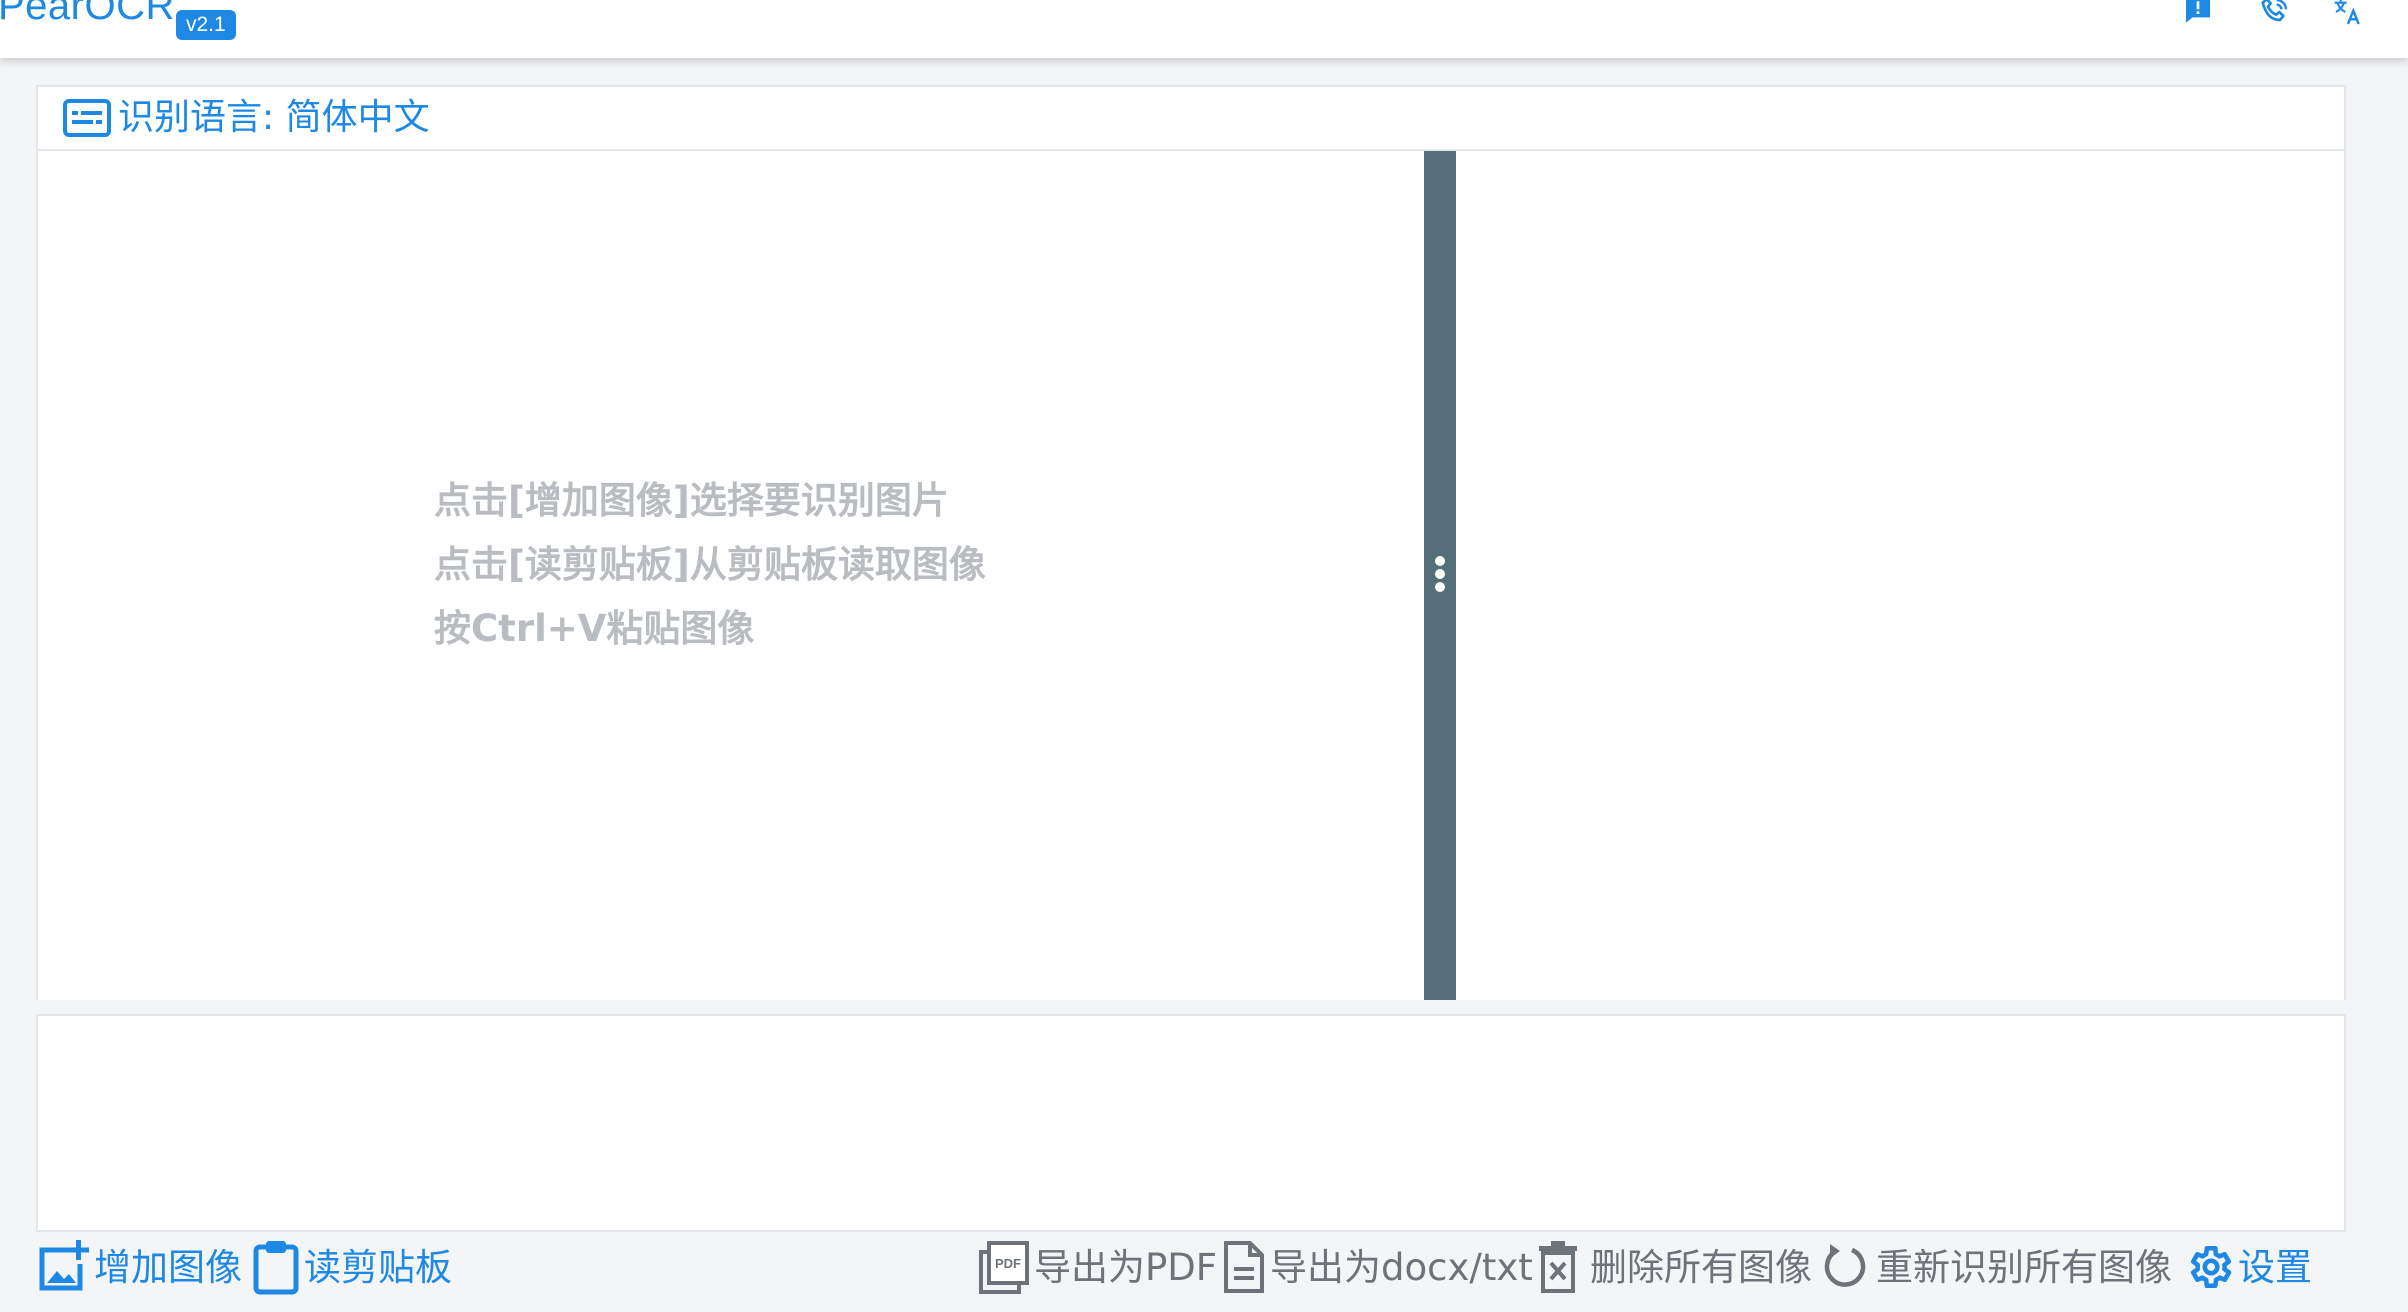  I want to click on export-docx-button: 导出为docx/txt, so click(1377, 1267).